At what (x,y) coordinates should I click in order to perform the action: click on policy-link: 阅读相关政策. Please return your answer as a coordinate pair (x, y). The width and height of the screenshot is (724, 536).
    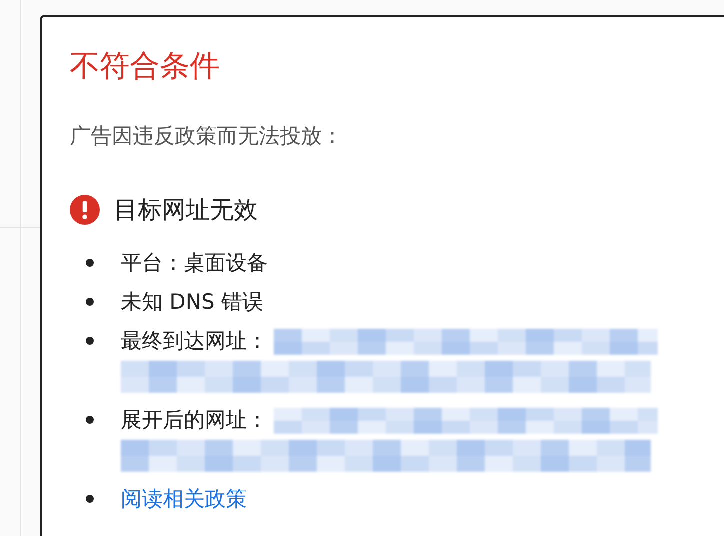
    Looking at the image, I should click on (184, 499).